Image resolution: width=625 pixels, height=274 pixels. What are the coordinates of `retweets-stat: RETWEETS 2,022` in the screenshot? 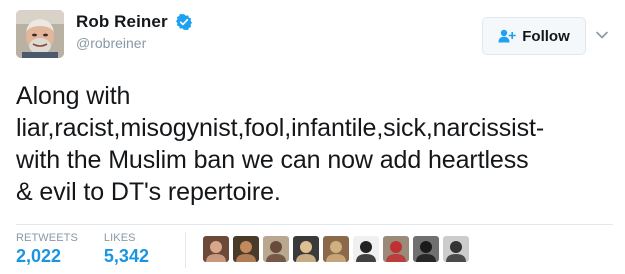 It's located at (47, 249).